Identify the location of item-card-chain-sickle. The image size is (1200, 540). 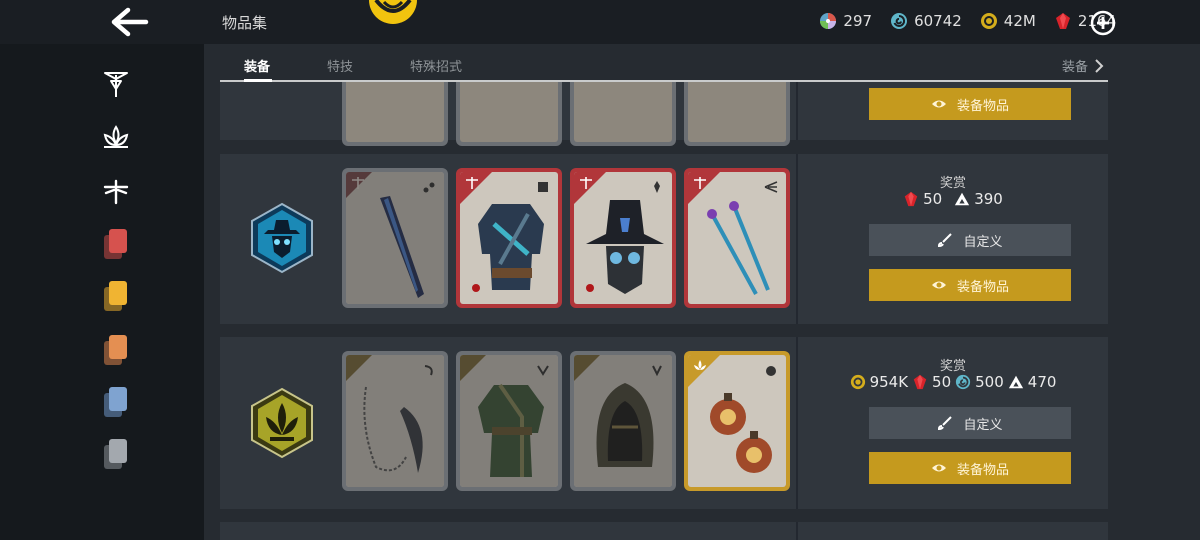
(395, 421).